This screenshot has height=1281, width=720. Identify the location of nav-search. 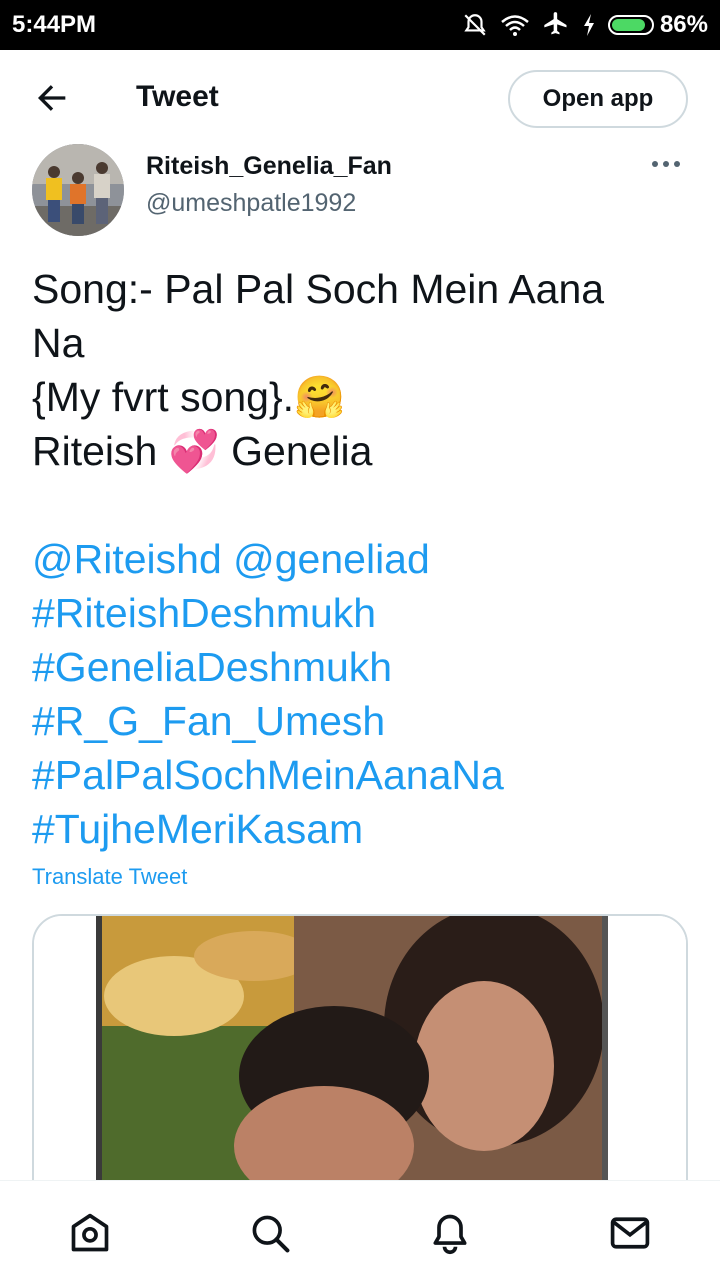
(270, 1233).